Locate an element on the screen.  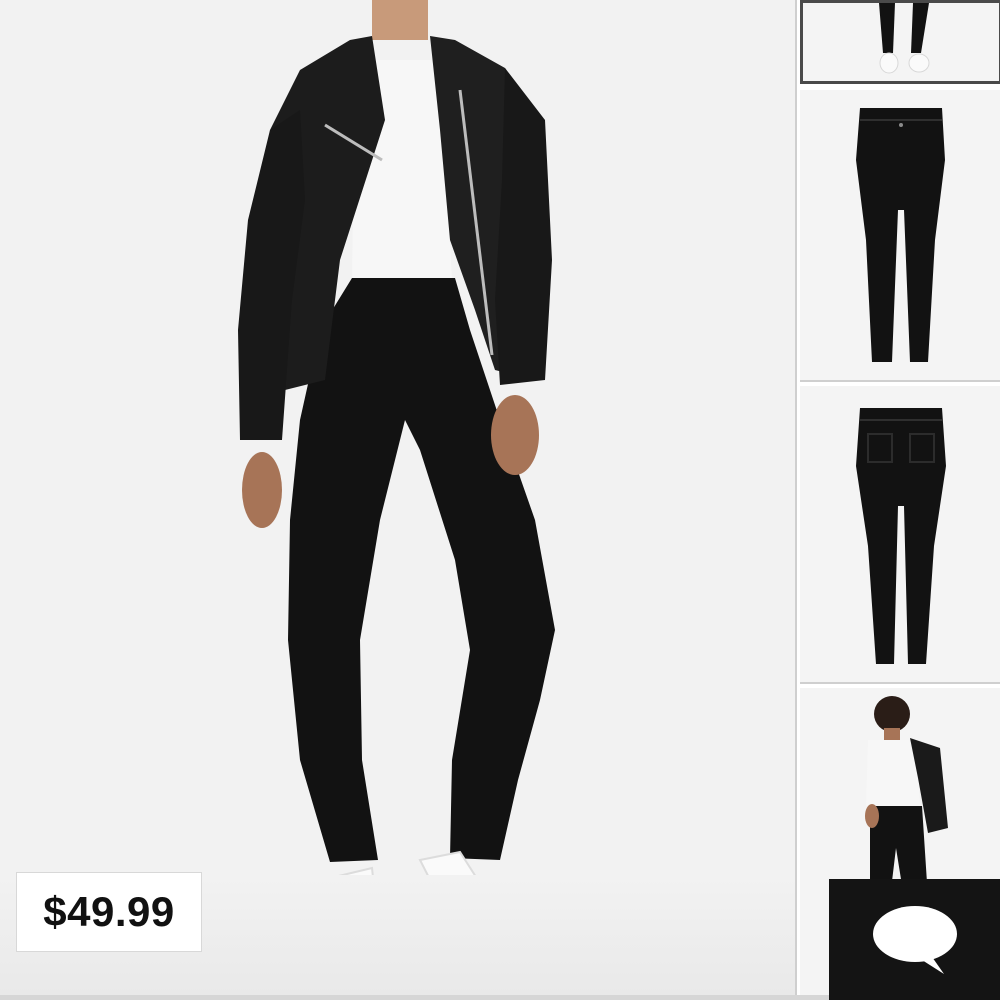
jeans-back-icon is located at coordinates (900, 534).